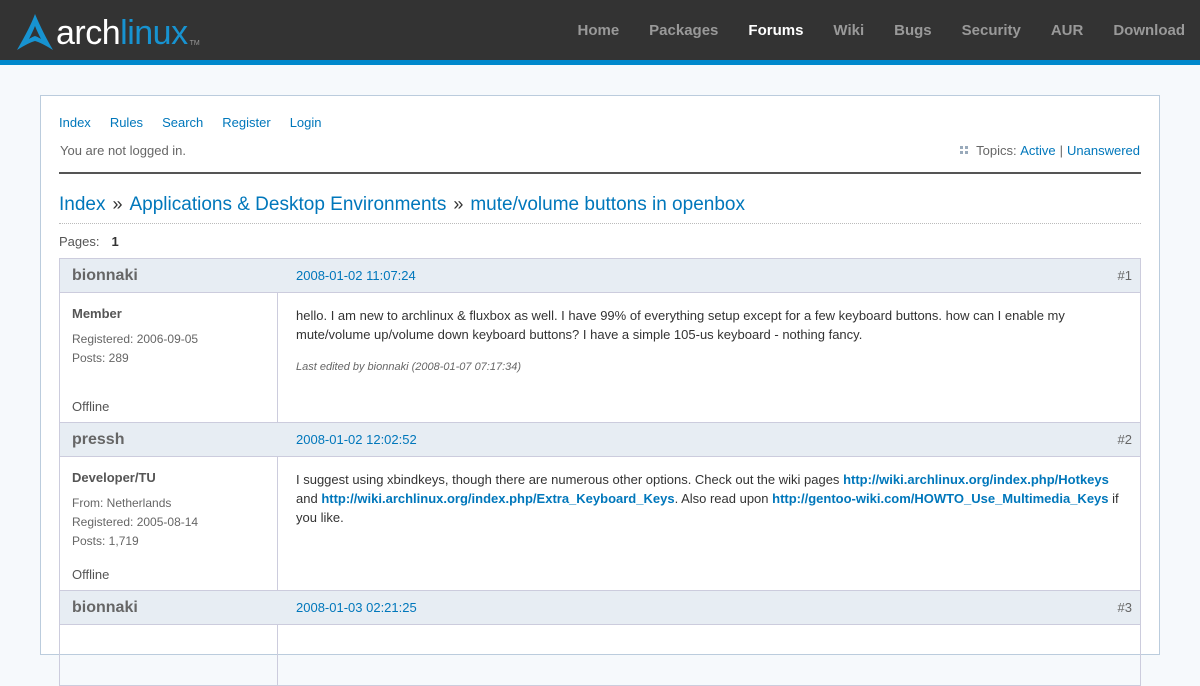 The image size is (1200, 686). I want to click on post-number: #1, so click(1125, 275).